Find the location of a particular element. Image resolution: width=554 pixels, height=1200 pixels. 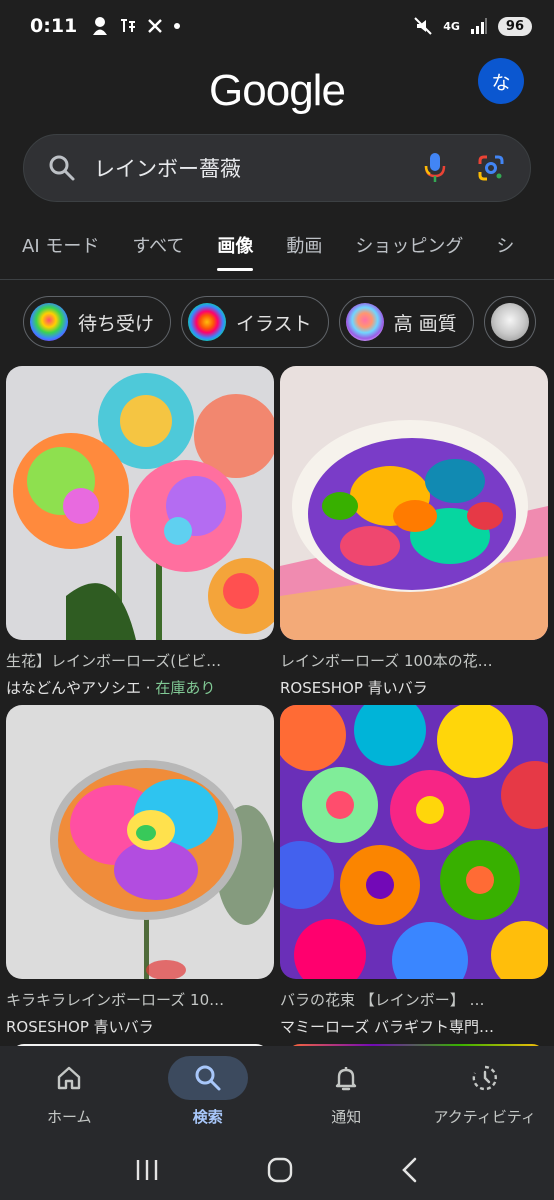

signal-icon is located at coordinates (478, 26).